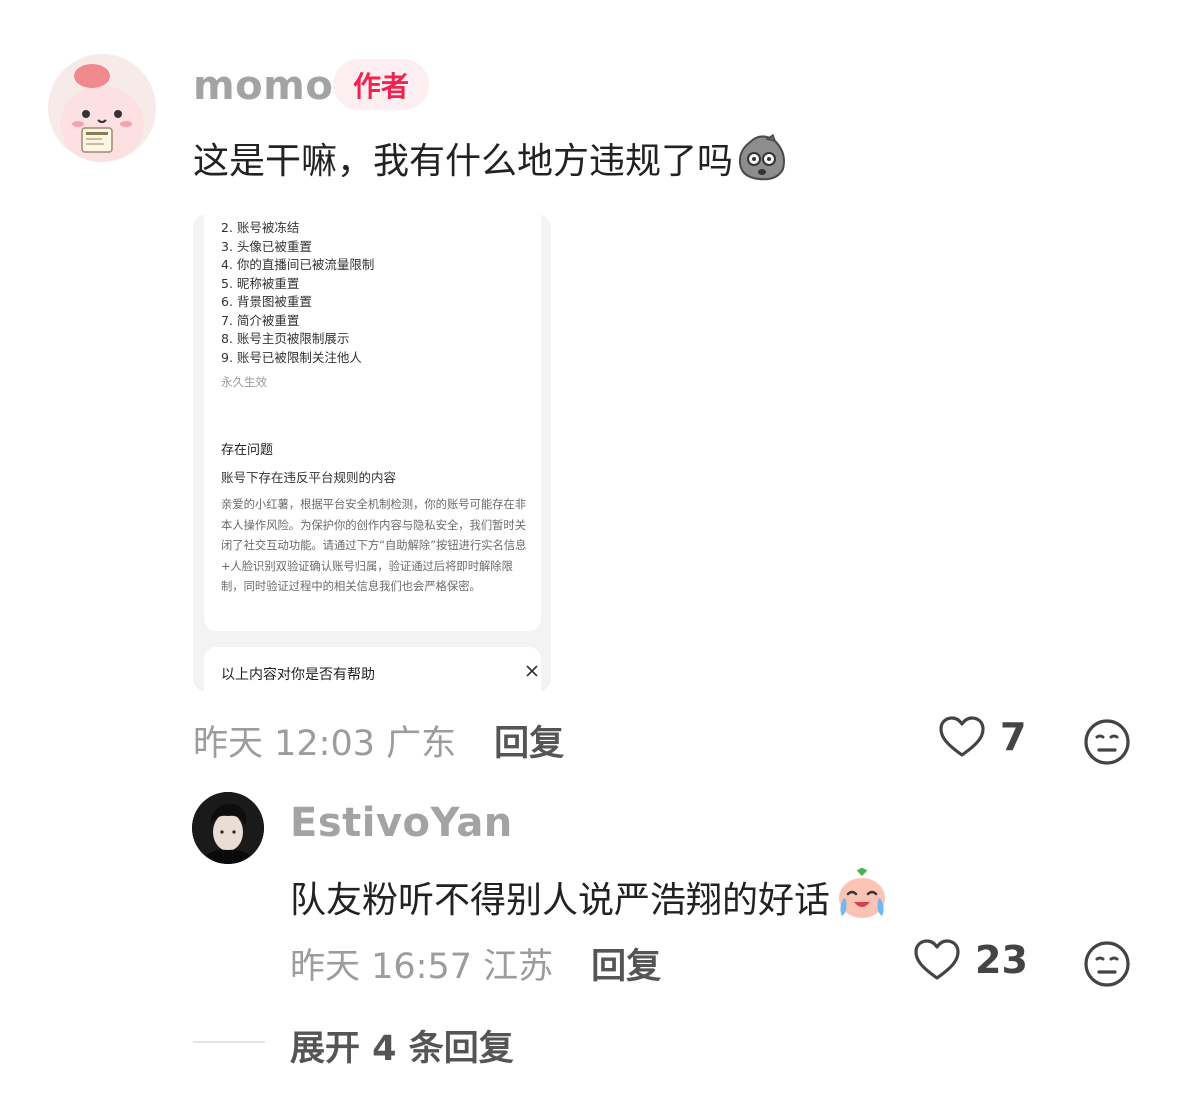 The height and width of the screenshot is (1100, 1179). What do you see at coordinates (401, 823) in the screenshot?
I see `reply-username: EstivoYan` at bounding box center [401, 823].